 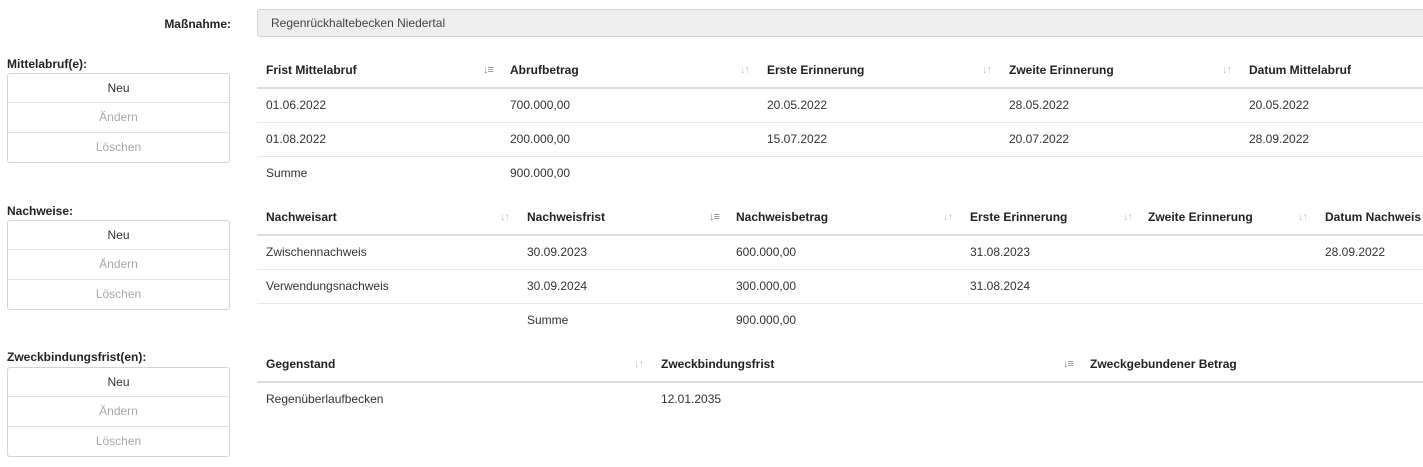 I want to click on nachweise-delete-button: Löschen, so click(x=118, y=294).